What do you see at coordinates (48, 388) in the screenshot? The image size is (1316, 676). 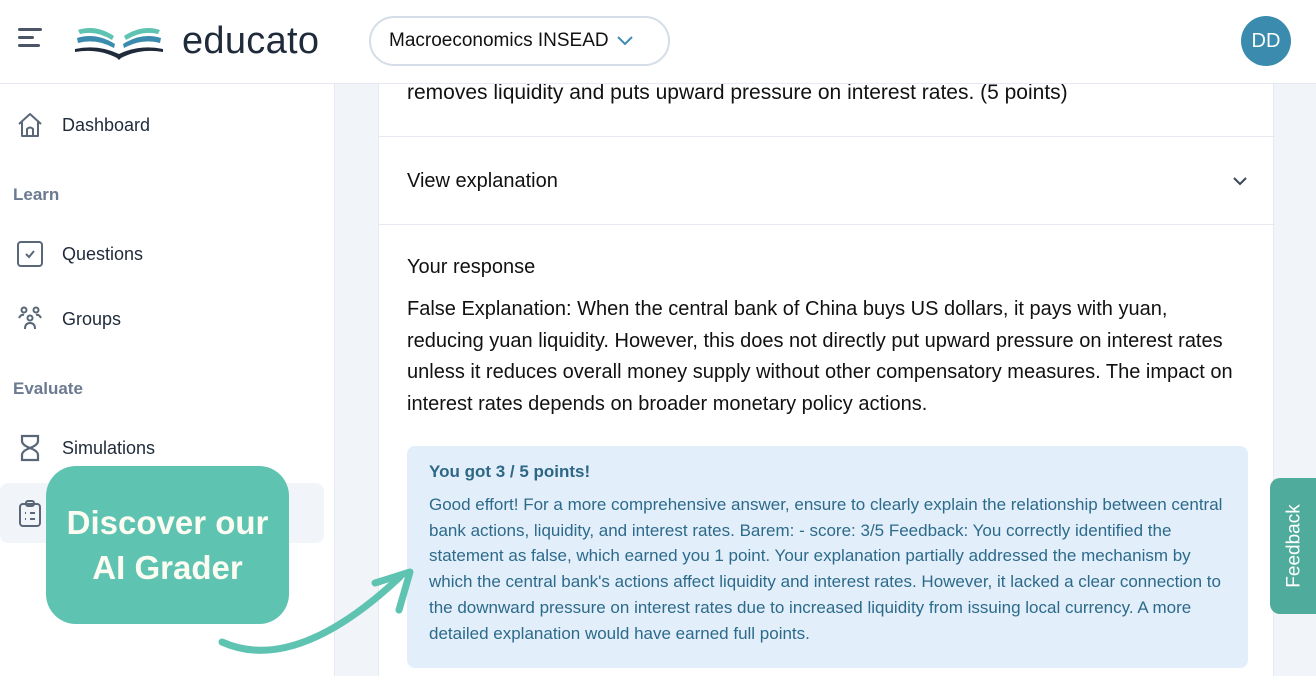 I see `section-label-evaluate: Evaluate` at bounding box center [48, 388].